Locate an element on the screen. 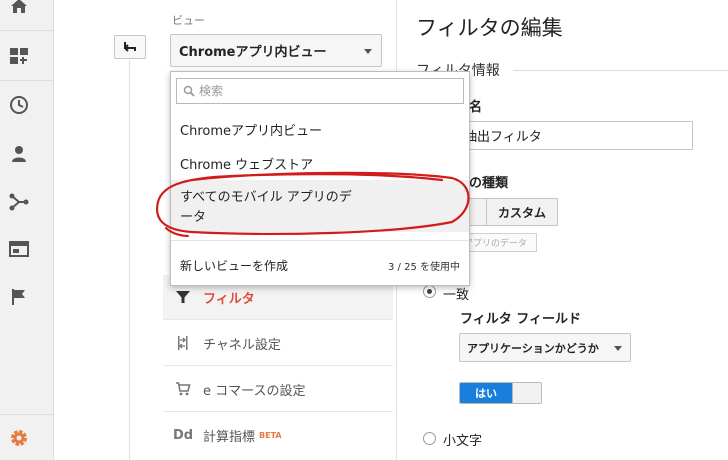 This screenshot has width=728, height=460. dropdown-option: Chromeアプリ内ビュー is located at coordinates (320, 129).